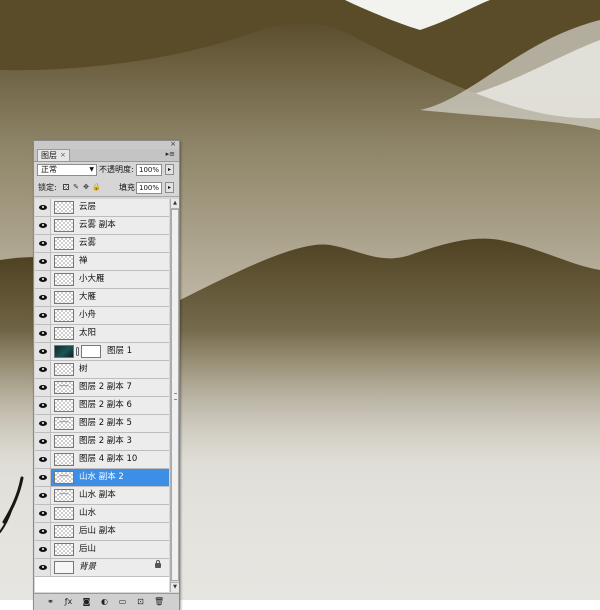  I want to click on layer-name: 图层 2 副本 7, so click(105, 387).